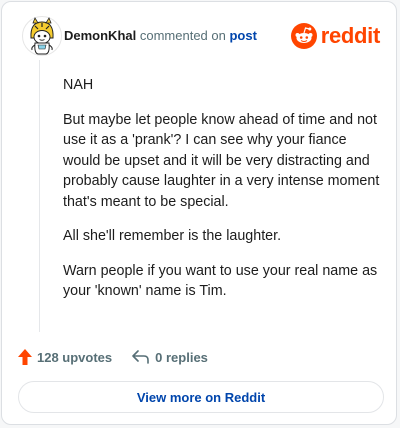 This screenshot has width=400, height=428. I want to click on post-link: post, so click(242, 35).